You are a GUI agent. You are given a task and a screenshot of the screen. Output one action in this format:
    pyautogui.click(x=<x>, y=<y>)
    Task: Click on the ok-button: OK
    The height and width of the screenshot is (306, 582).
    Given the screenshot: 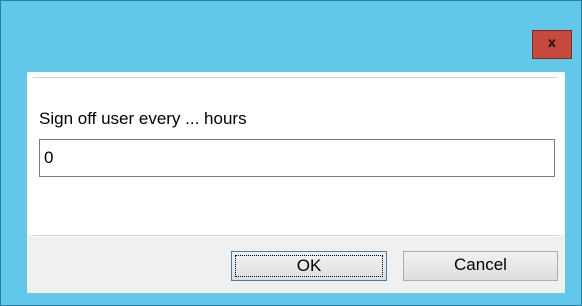 What is the action you would take?
    pyautogui.click(x=309, y=266)
    